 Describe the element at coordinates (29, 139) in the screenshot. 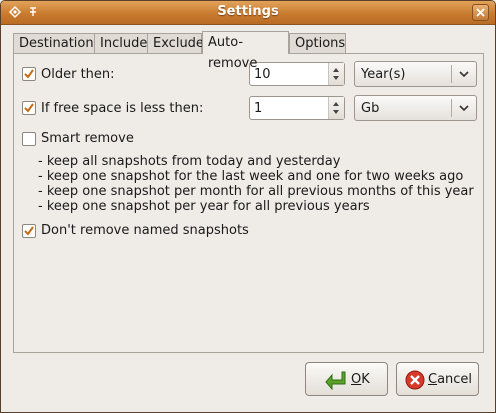

I see `smart-remove-checkbox` at that location.